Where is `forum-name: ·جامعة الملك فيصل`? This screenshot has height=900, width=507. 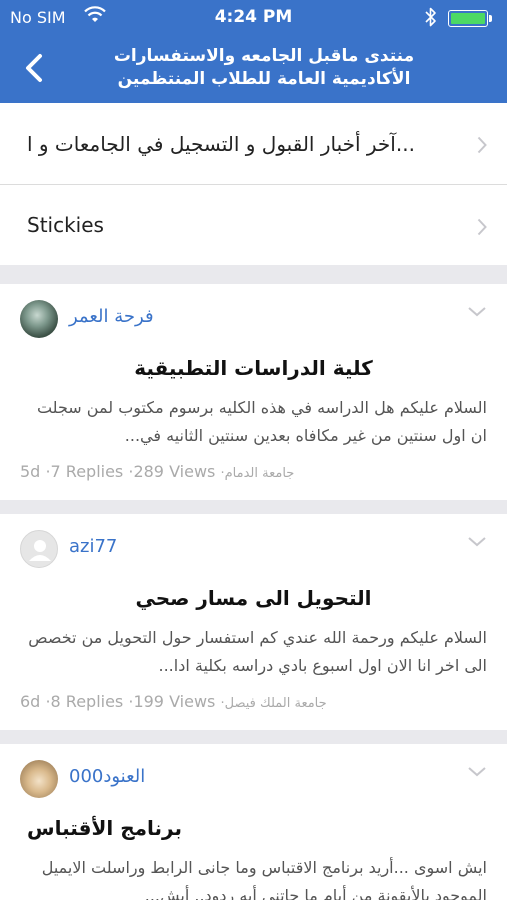 forum-name: ·جامعة الملك فيصل is located at coordinates (273, 703).